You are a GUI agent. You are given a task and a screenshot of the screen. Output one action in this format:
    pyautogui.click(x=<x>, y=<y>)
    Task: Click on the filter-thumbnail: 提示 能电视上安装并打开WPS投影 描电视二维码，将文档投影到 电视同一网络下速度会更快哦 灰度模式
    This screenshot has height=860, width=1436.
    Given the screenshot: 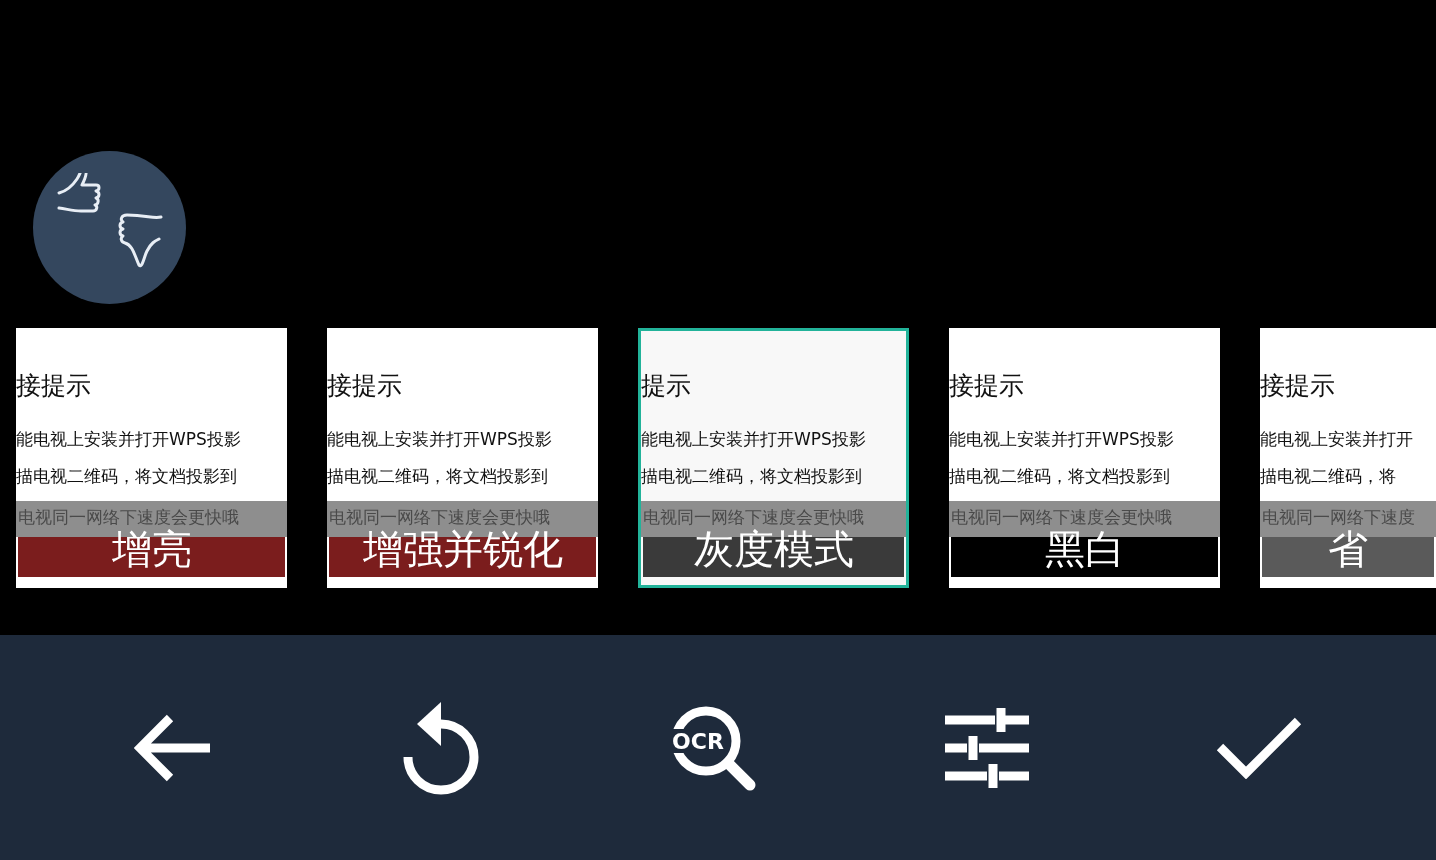 What is the action you would take?
    pyautogui.click(x=773, y=458)
    